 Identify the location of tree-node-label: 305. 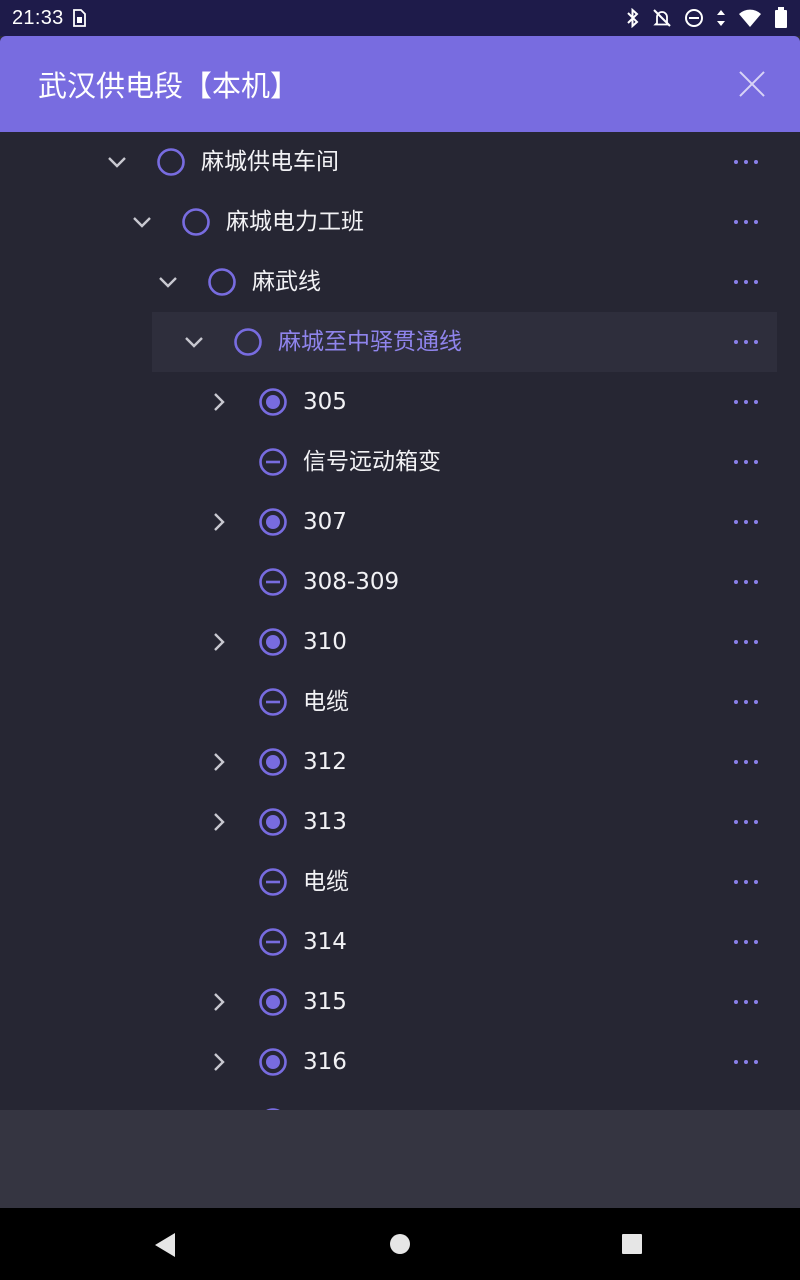
(325, 402).